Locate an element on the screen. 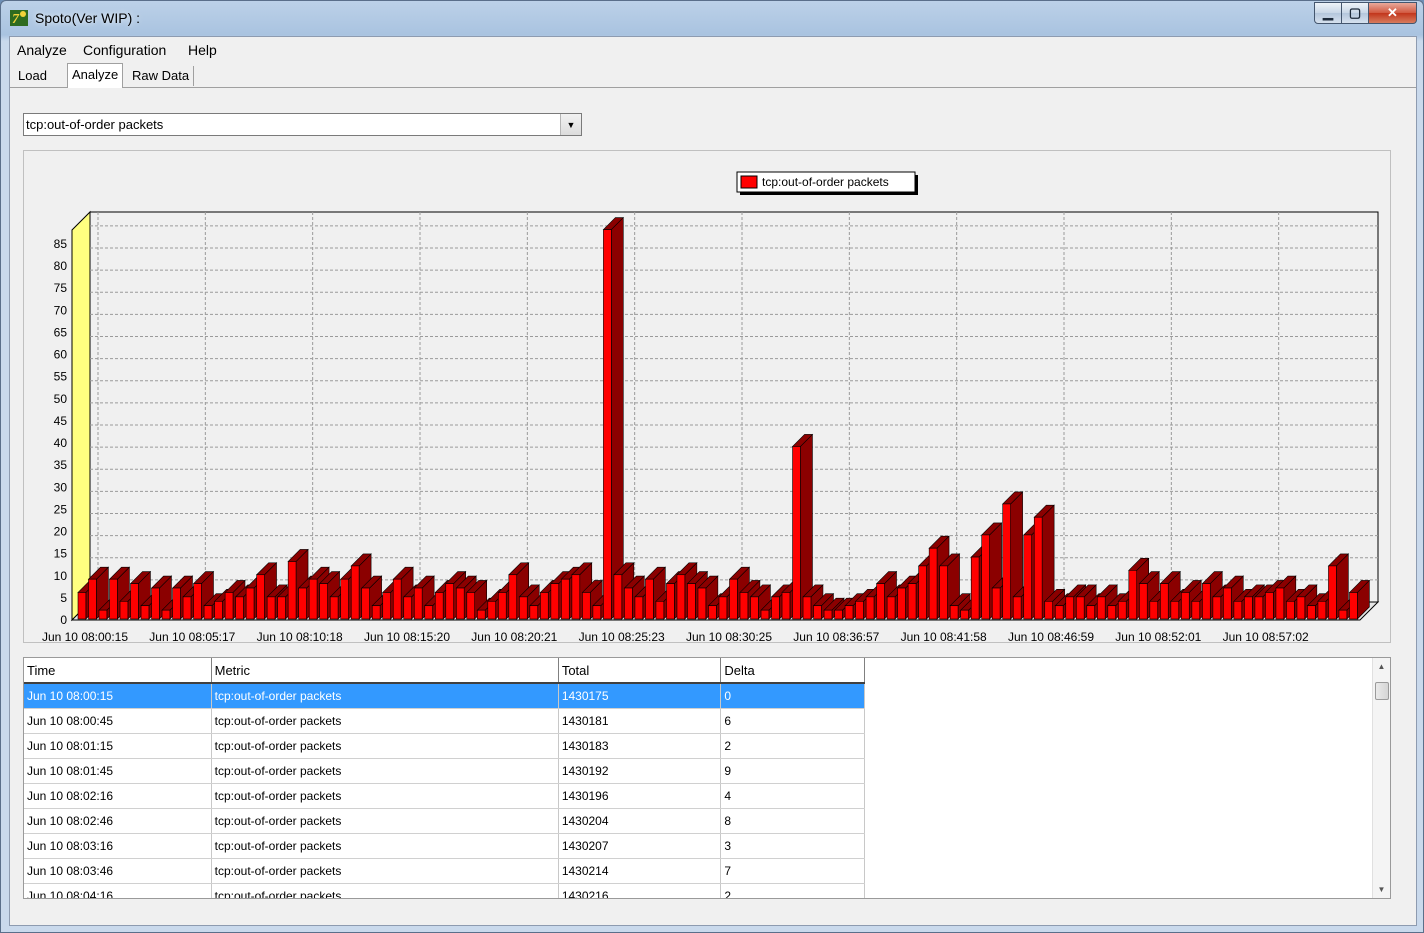 The width and height of the screenshot is (1424, 933). menu-configuration: Configuration is located at coordinates (124, 50).